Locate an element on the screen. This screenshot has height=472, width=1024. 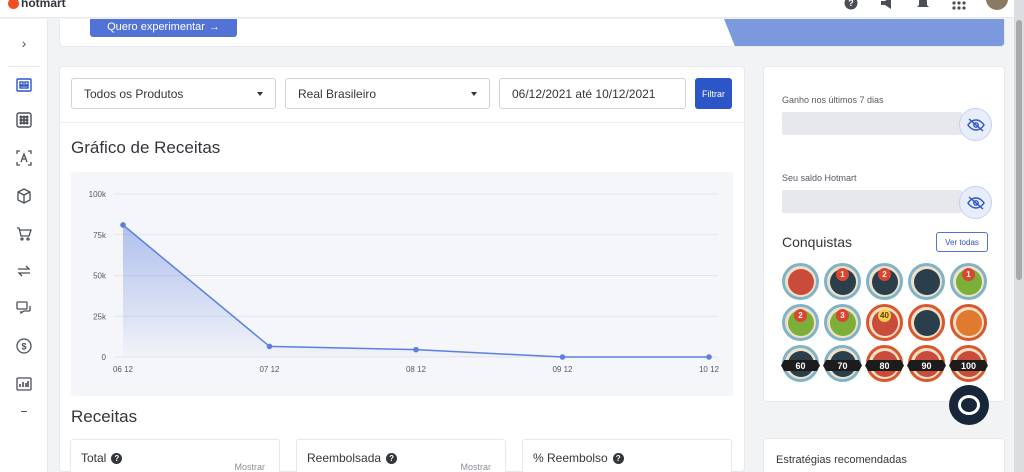
hotmart-logo: hotmart is located at coordinates (37, 5).